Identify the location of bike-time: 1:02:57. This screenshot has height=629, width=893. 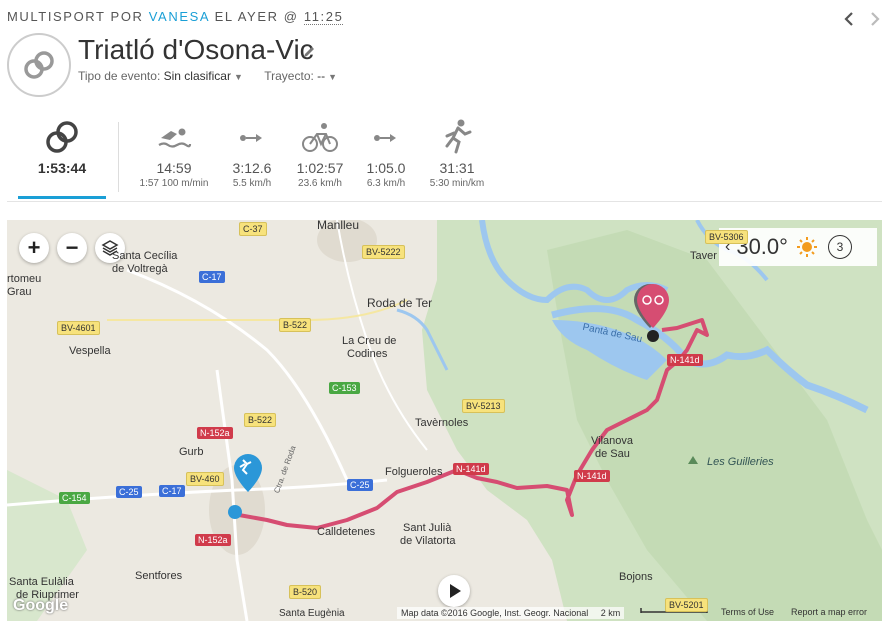
(320, 168).